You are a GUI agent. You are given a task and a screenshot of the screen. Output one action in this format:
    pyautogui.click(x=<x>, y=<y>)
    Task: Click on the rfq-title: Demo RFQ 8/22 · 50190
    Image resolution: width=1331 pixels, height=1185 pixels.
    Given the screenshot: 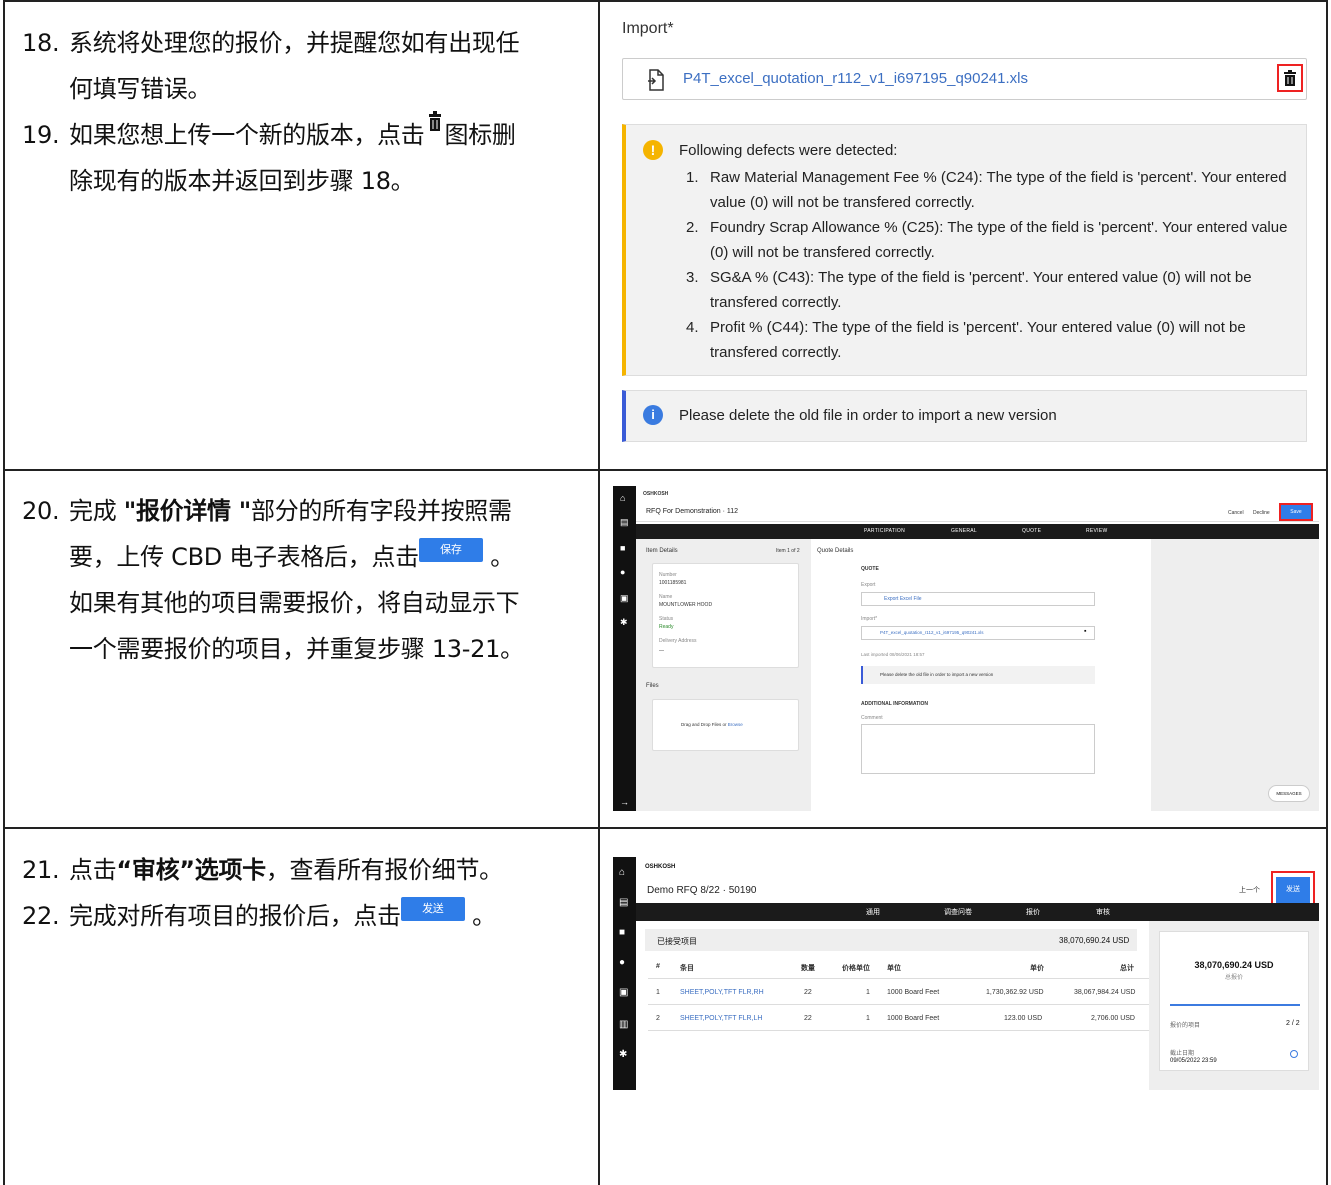 What is the action you would take?
    pyautogui.click(x=702, y=890)
    